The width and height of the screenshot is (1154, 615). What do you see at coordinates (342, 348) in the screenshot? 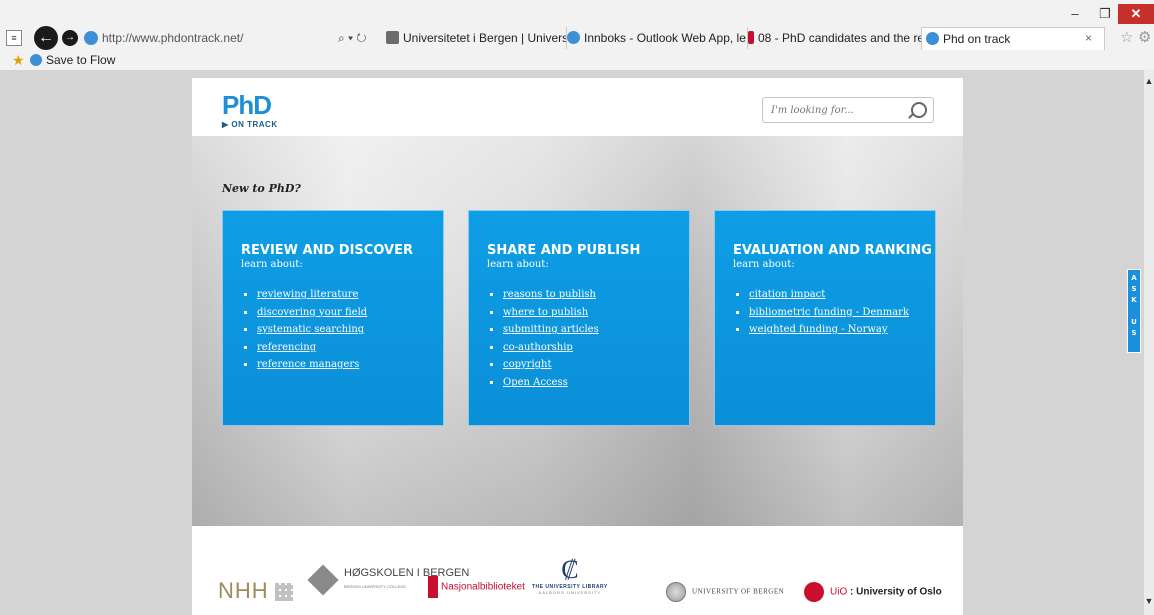
I see `list-item: referencing` at bounding box center [342, 348].